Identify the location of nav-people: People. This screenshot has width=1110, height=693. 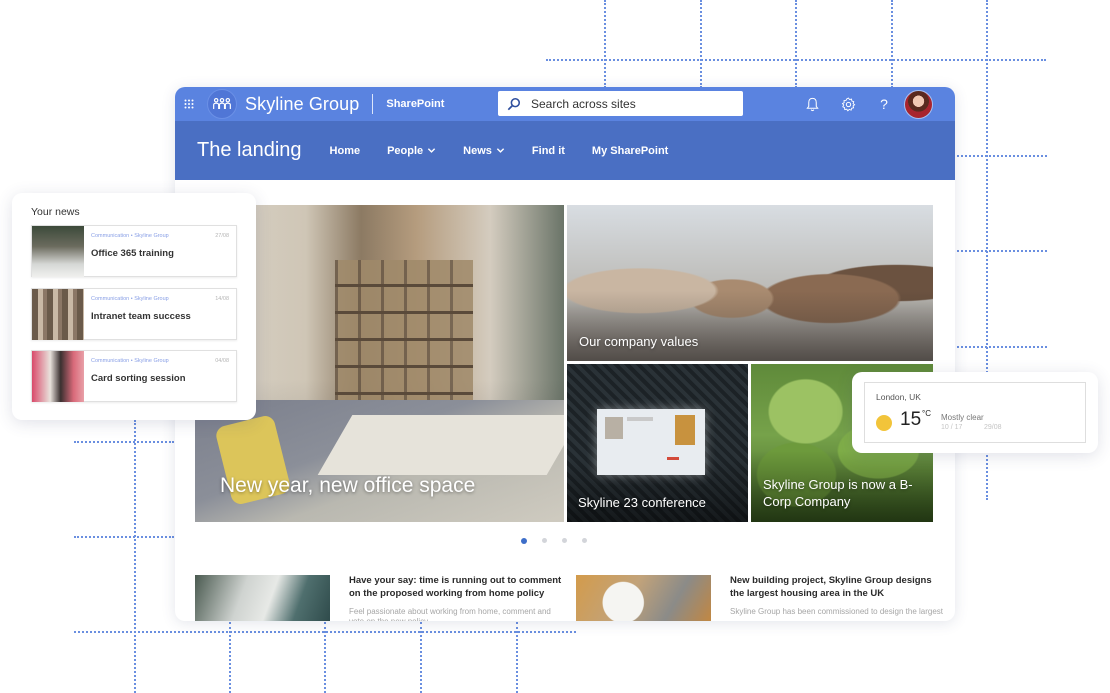
(411, 151).